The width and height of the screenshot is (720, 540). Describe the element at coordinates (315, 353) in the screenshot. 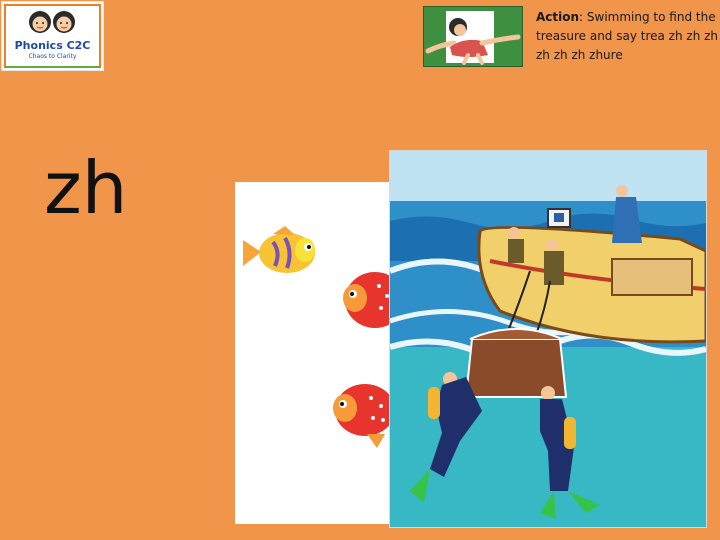

I see `fish-picture-card` at that location.